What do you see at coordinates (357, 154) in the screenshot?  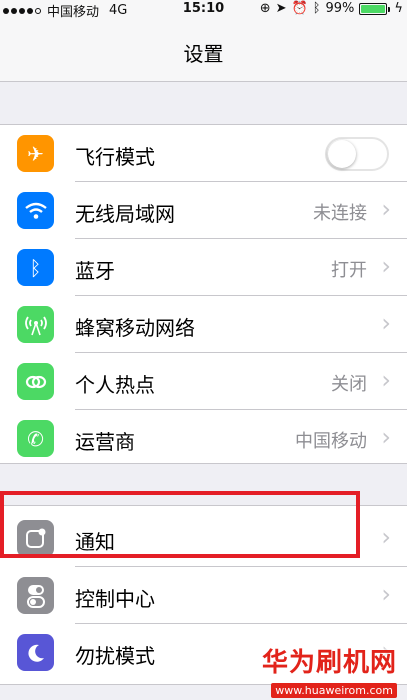 I see `airplane-mode-toggle` at bounding box center [357, 154].